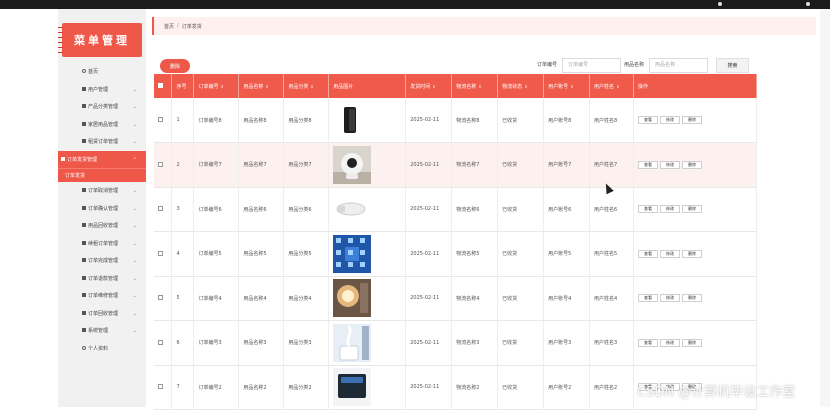 The image size is (830, 410). Describe the element at coordinates (216, 86) in the screenshot. I see `column-header: 订单编号 ⇕` at that location.